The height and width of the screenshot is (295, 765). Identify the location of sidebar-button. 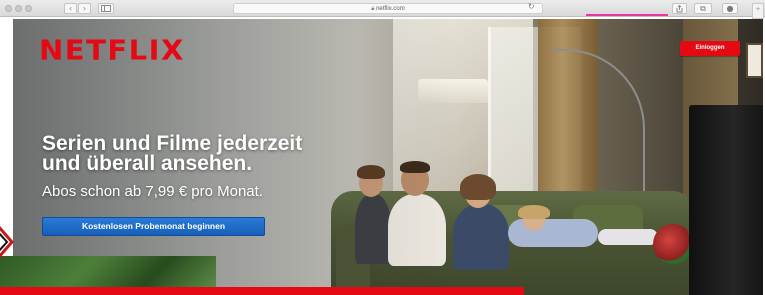
(106, 8).